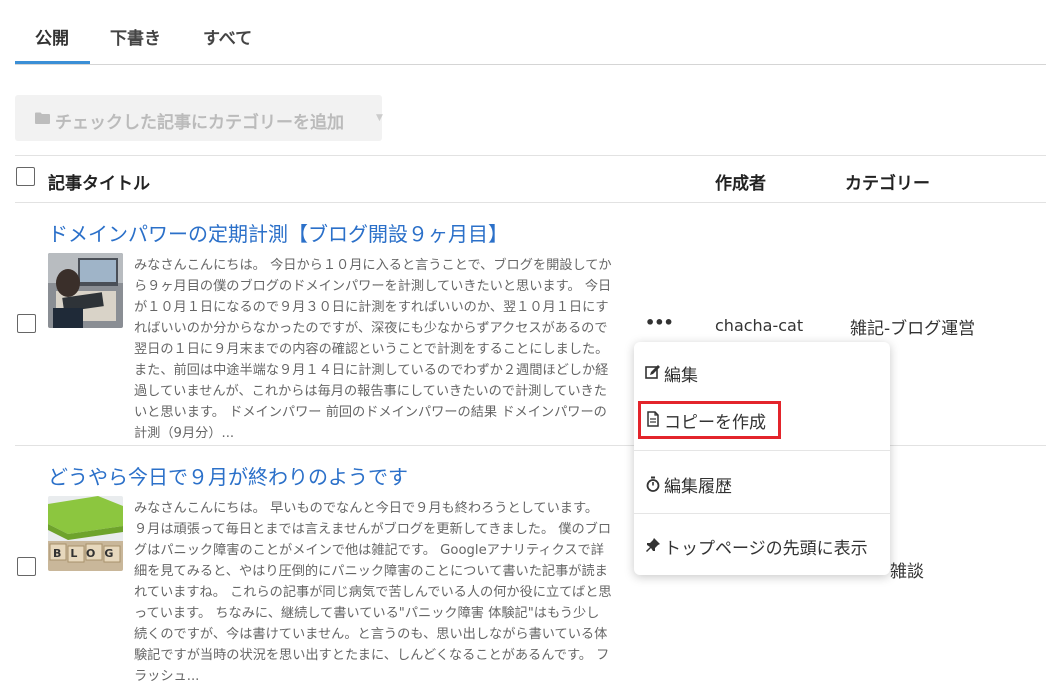 The height and width of the screenshot is (685, 1046). What do you see at coordinates (652, 372) in the screenshot?
I see `edit-icon` at bounding box center [652, 372].